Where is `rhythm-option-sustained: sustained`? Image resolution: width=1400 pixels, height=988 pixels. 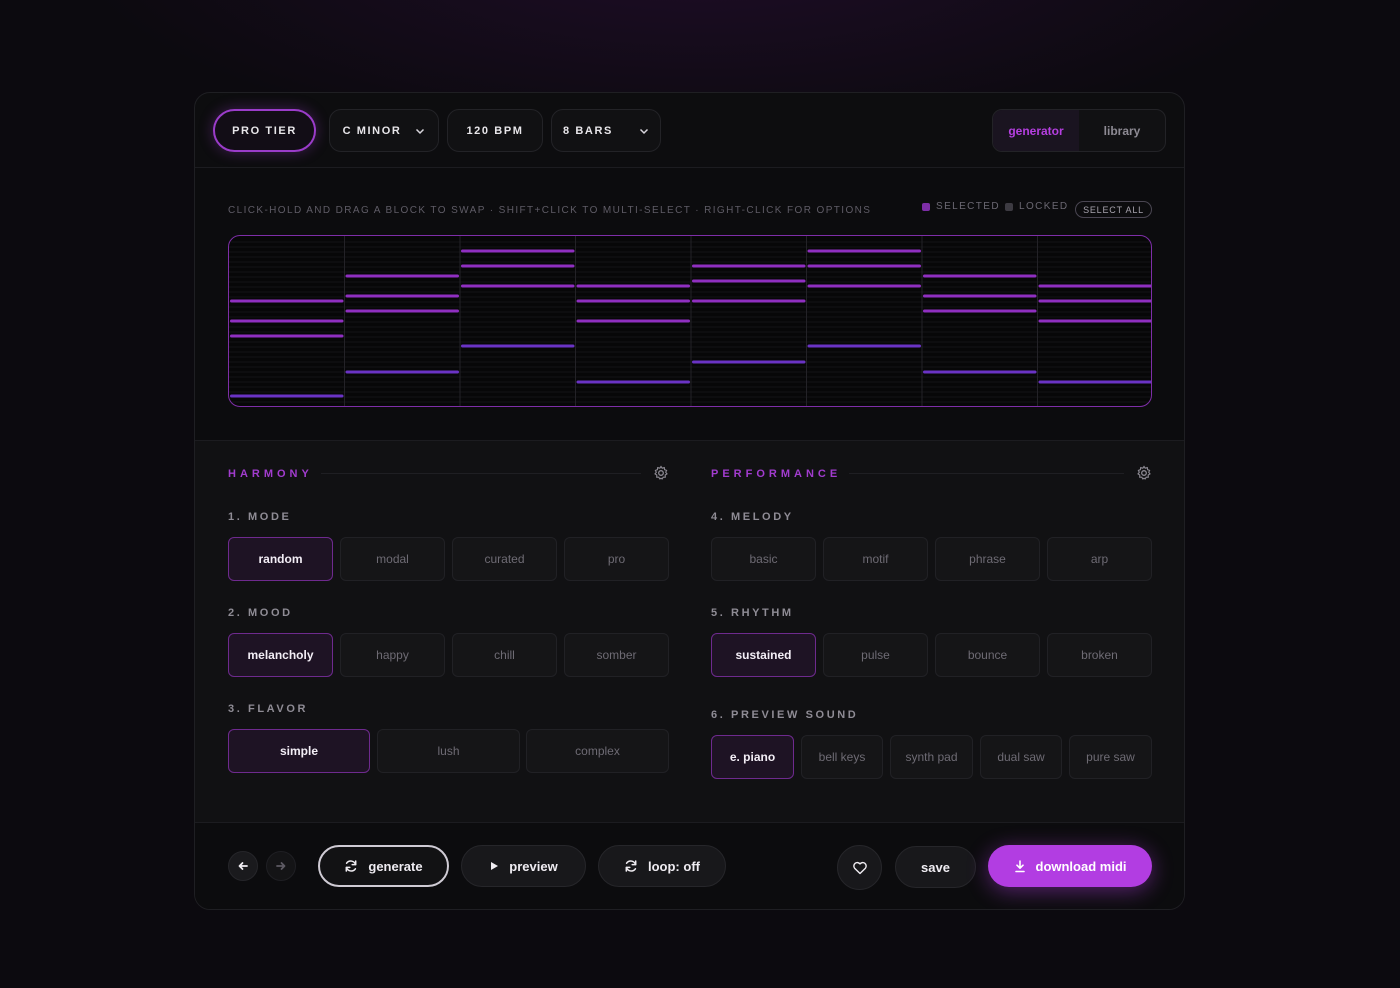 rhythm-option-sustained: sustained is located at coordinates (763, 655).